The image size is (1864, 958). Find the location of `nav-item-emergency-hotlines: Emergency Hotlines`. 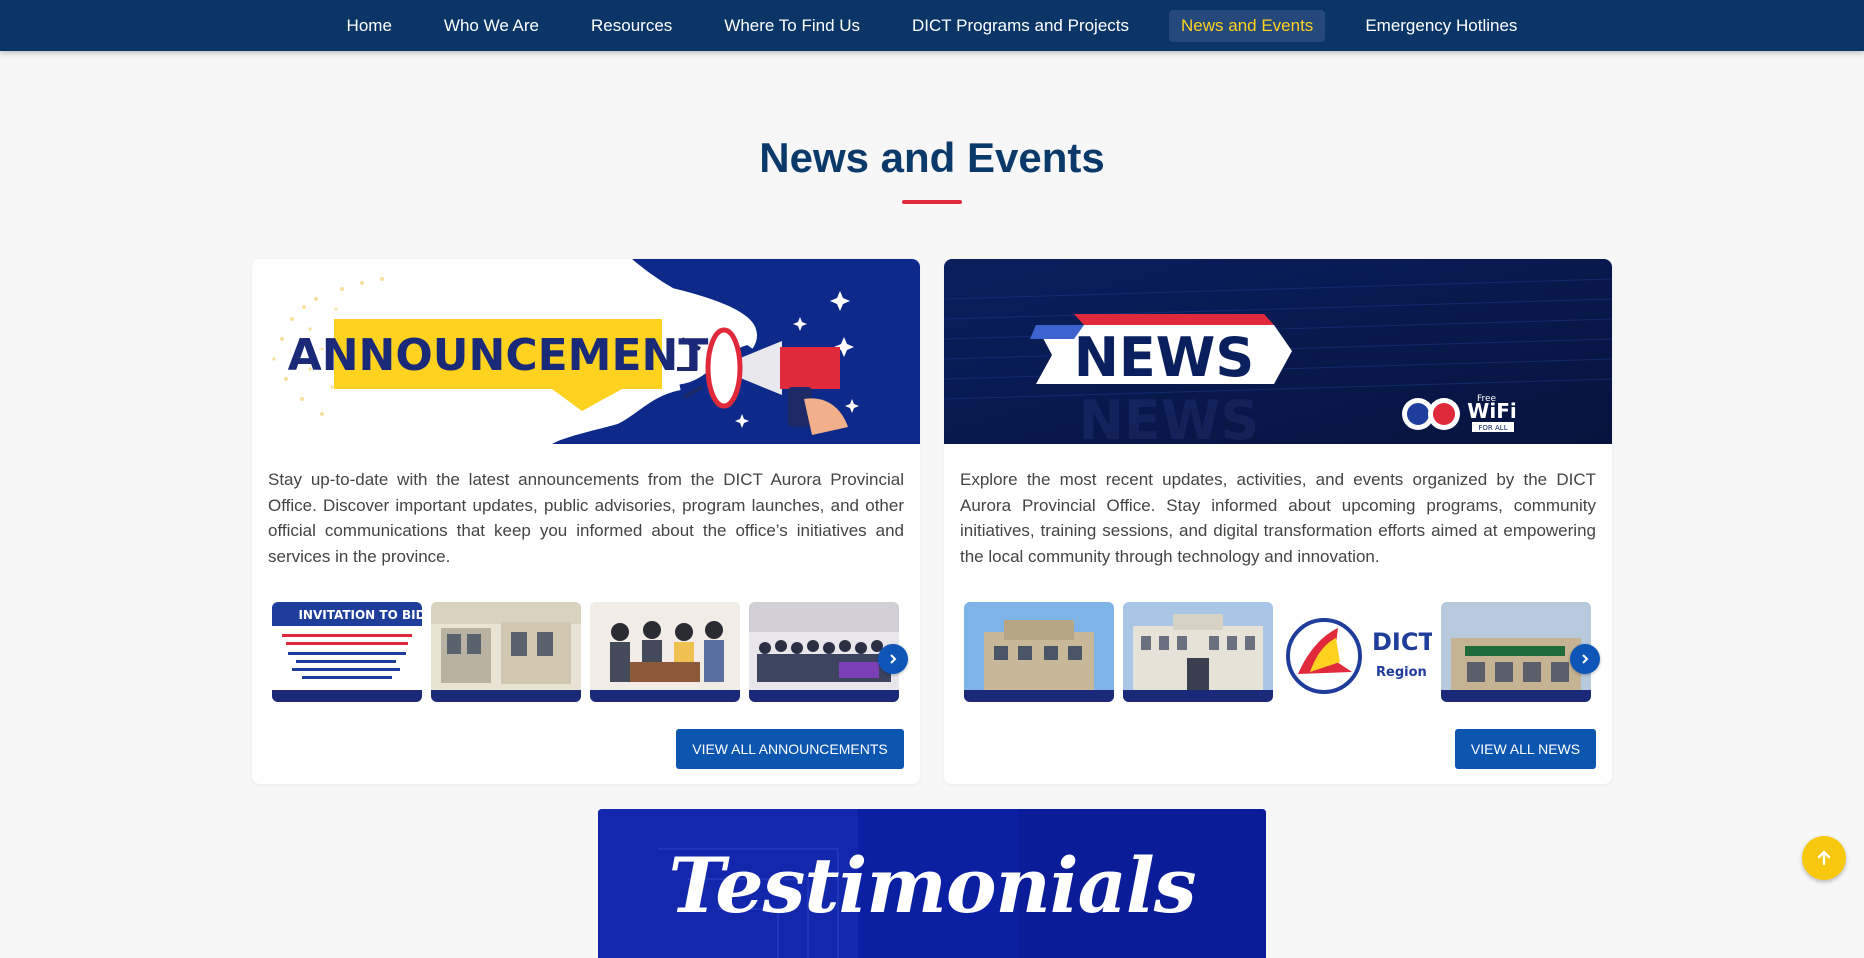

nav-item-emergency-hotlines: Emergency Hotlines is located at coordinates (1441, 26).